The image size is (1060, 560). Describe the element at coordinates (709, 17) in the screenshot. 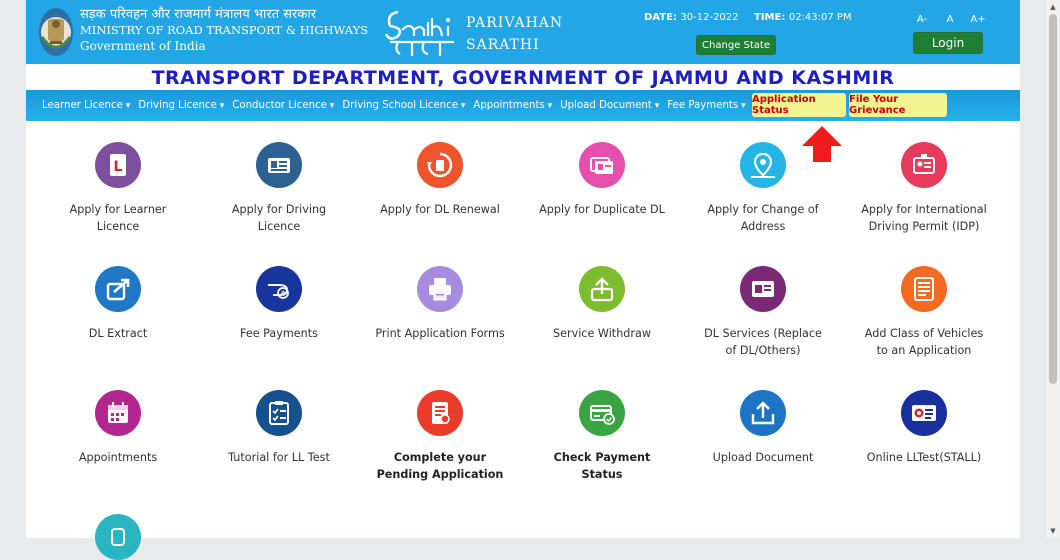

I see `date-value: 30-12-2022` at that location.